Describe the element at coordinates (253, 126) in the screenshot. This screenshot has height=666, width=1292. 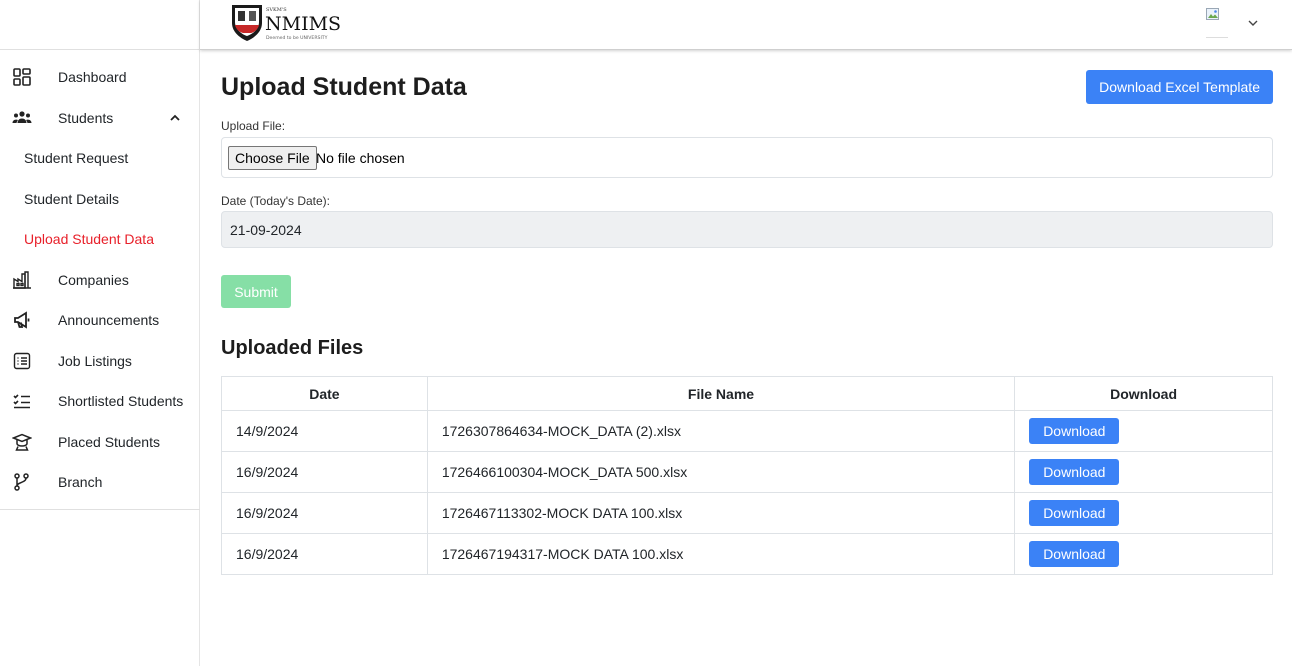
I see `upload-file-label: Upload File:` at that location.